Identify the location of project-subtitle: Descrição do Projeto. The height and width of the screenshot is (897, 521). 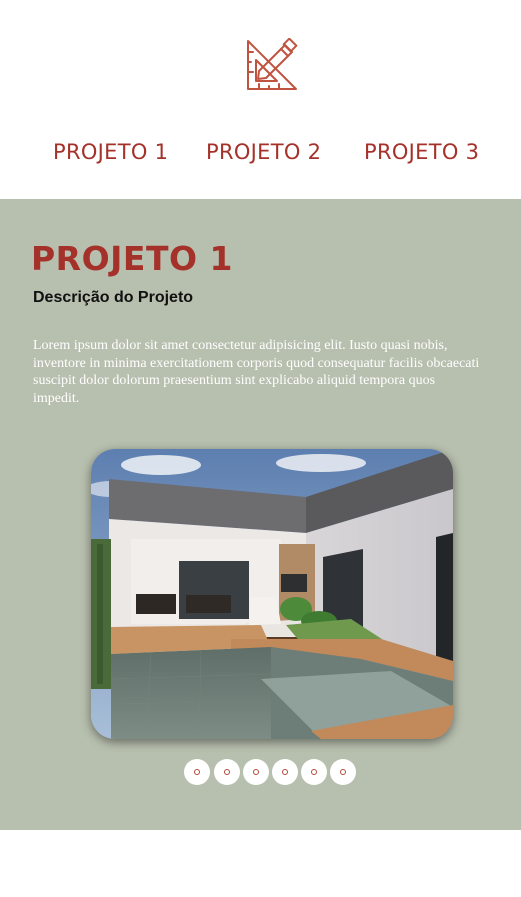
(113, 297).